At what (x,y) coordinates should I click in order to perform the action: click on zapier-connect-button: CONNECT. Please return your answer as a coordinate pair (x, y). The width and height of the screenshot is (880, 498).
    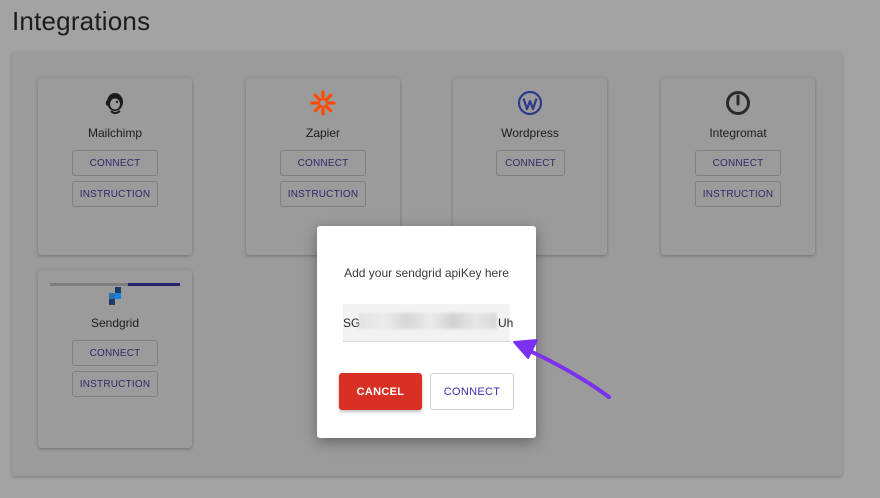
    Looking at the image, I should click on (323, 163).